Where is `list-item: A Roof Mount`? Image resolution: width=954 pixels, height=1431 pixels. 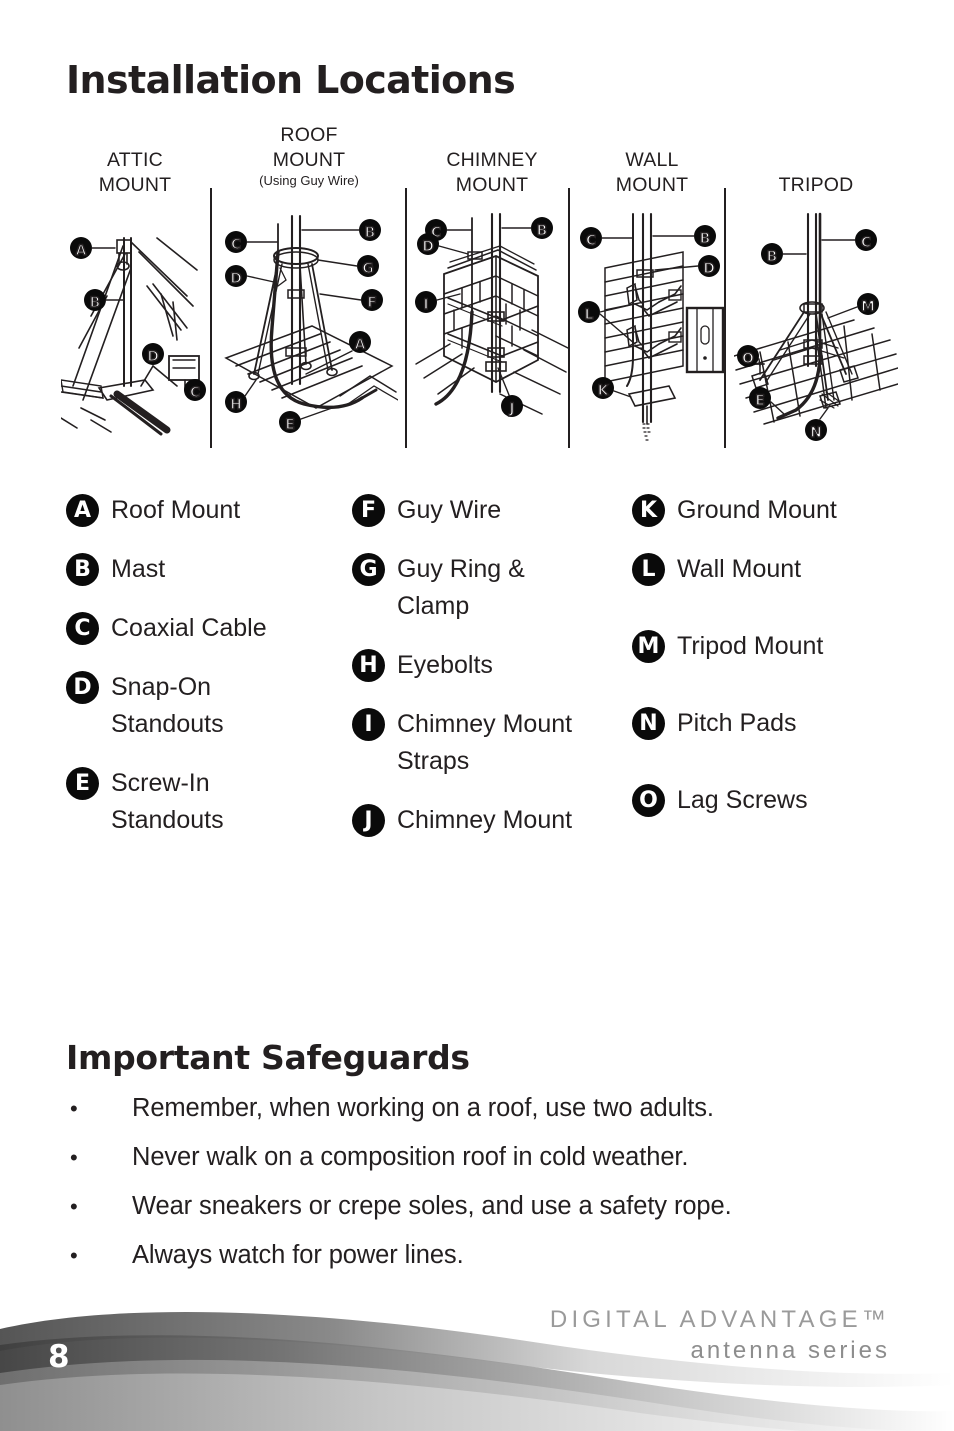 list-item: A Roof Mount is located at coordinates (201, 510).